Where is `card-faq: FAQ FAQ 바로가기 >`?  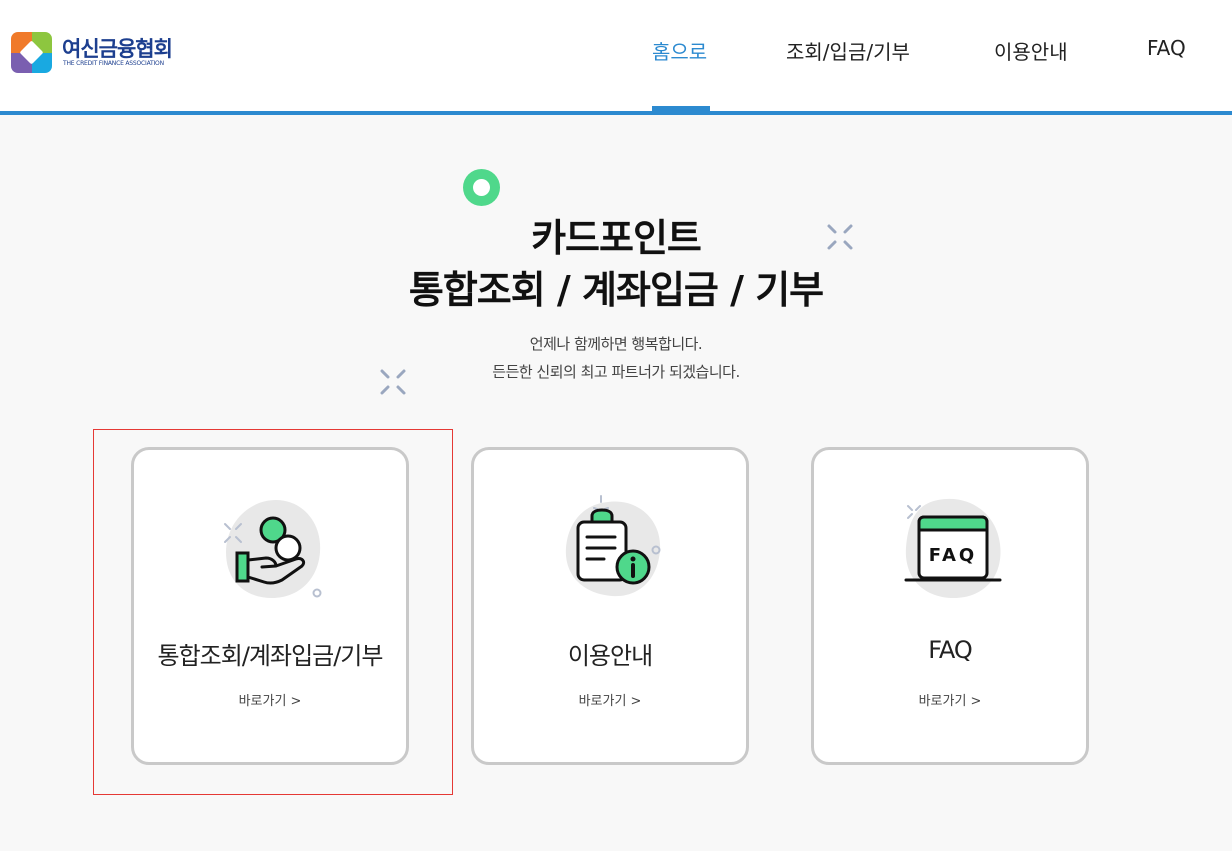 card-faq: FAQ FAQ 바로가기 > is located at coordinates (950, 606).